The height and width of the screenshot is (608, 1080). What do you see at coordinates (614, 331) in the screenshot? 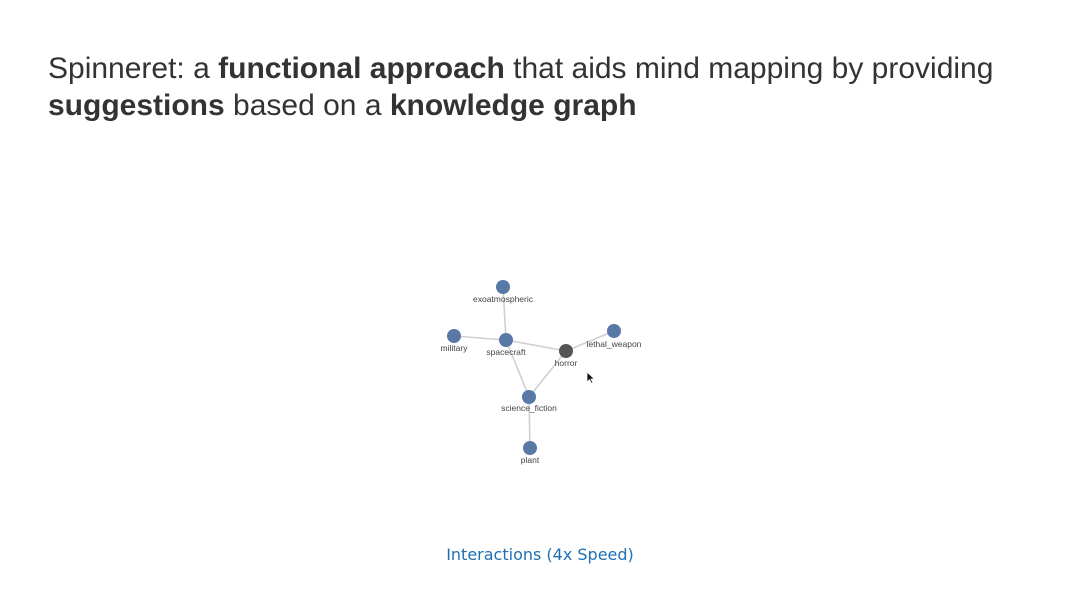
I see `node-lethal_weapon` at bounding box center [614, 331].